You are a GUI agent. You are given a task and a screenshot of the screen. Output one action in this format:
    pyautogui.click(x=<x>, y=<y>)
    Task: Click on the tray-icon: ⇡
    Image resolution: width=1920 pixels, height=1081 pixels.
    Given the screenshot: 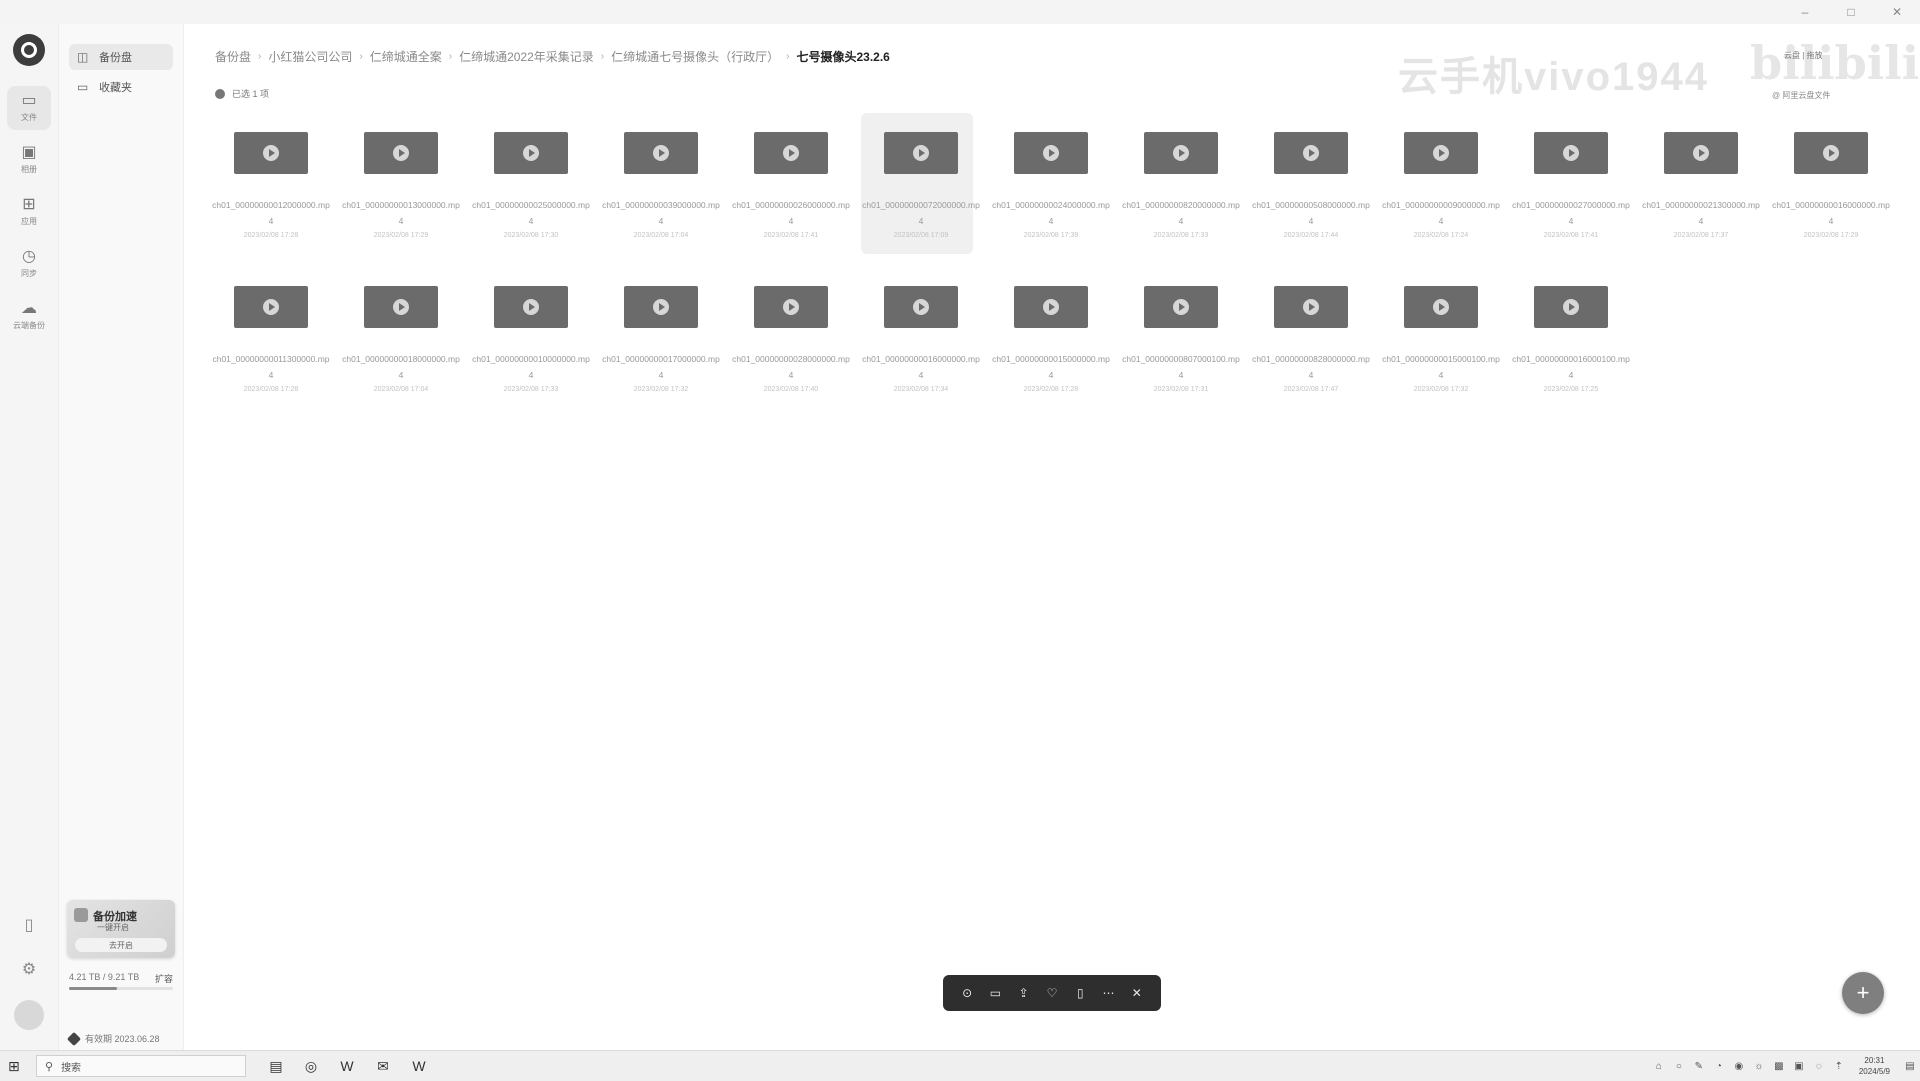 What is the action you would take?
    pyautogui.click(x=1839, y=1066)
    